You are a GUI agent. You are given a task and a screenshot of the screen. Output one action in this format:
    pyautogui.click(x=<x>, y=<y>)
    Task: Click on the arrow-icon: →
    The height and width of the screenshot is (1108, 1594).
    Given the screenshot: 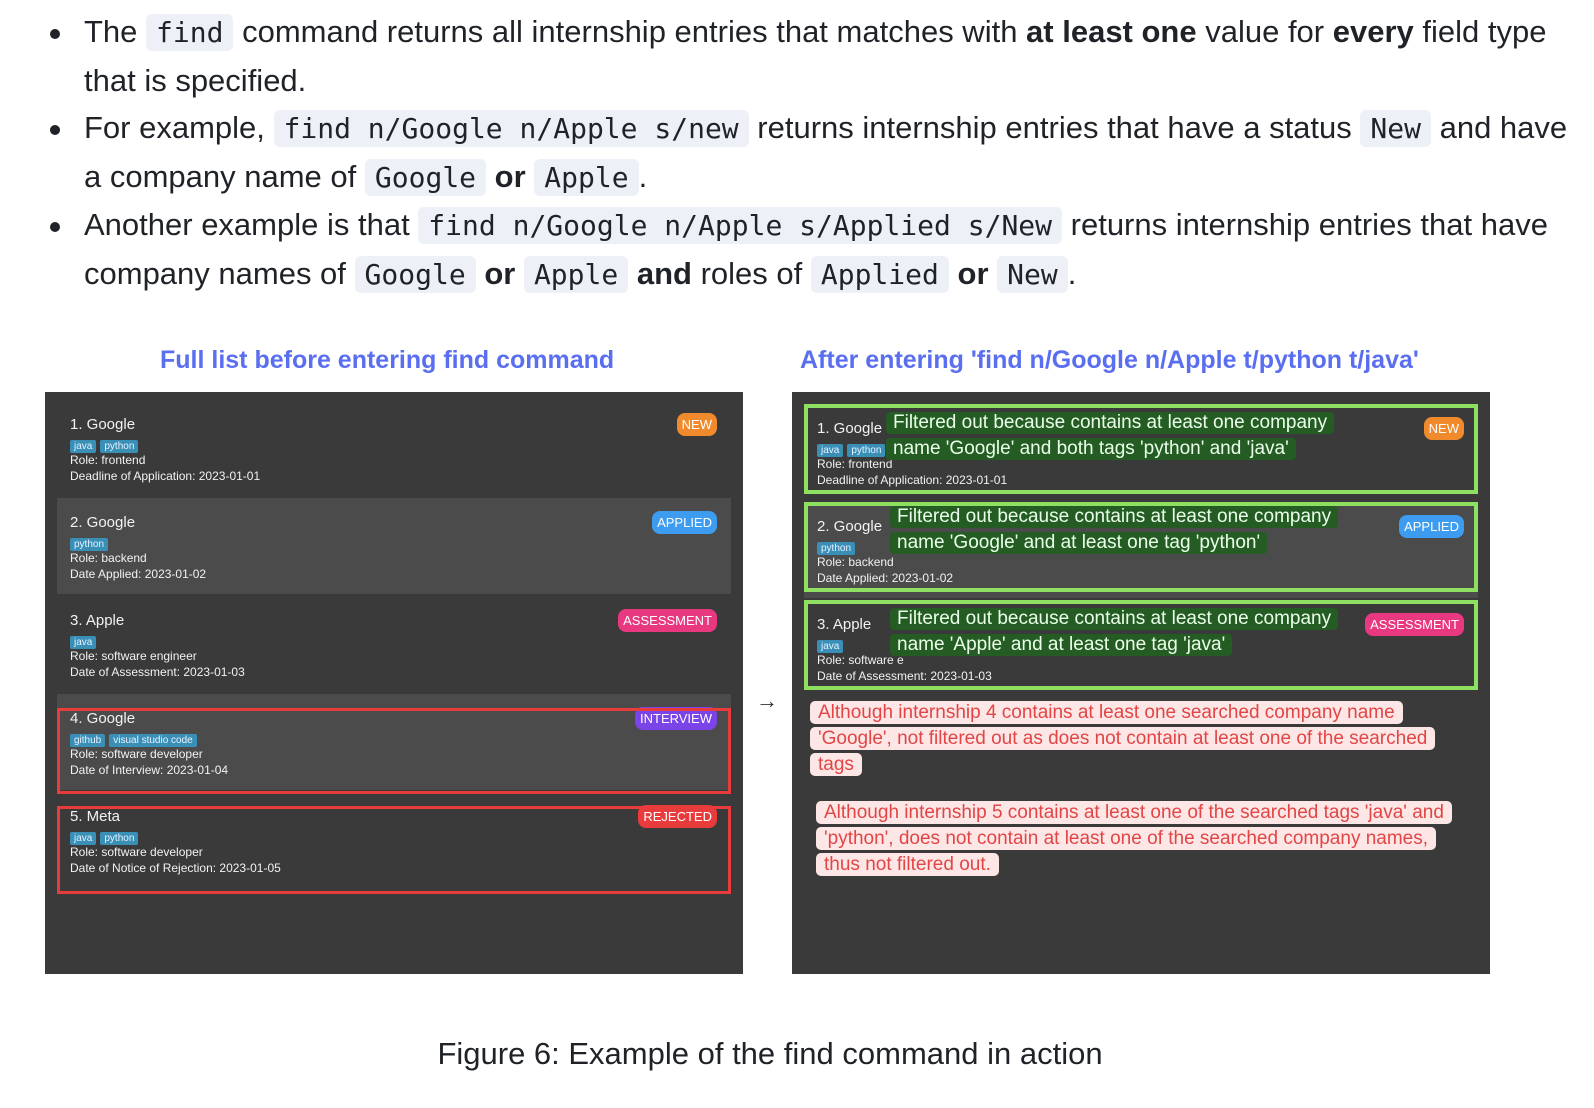 What is the action you would take?
    pyautogui.click(x=767, y=700)
    